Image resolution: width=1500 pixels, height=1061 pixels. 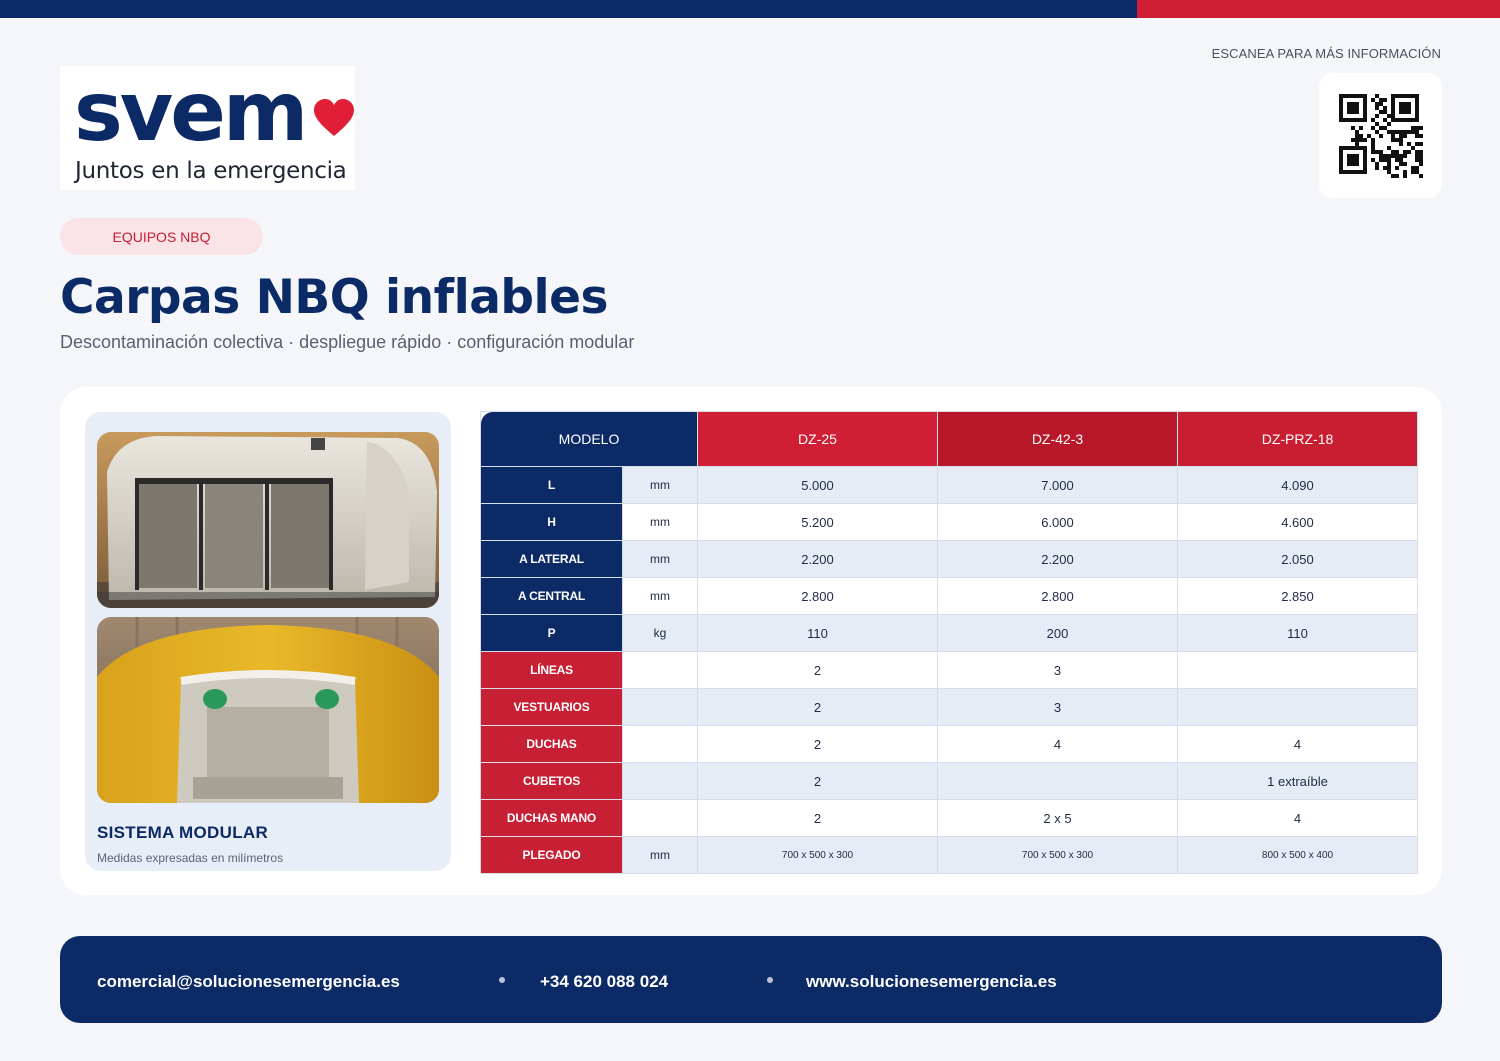 What do you see at coordinates (1297, 781) in the screenshot?
I see `cell-value: 1 extraíble` at bounding box center [1297, 781].